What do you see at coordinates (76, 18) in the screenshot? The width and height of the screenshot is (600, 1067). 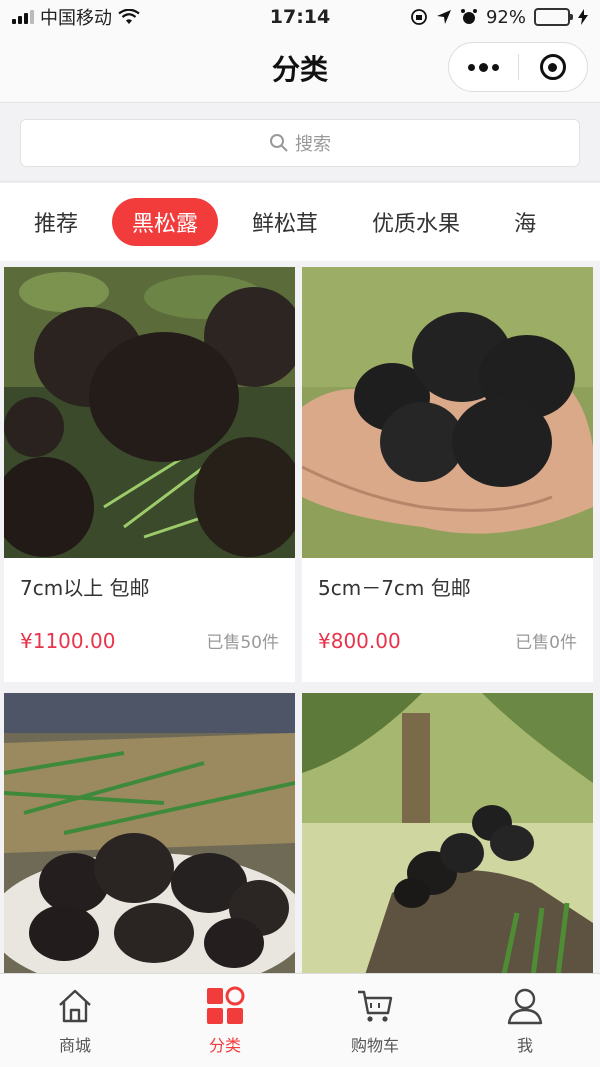 I see `carrier-label: 中国移动` at bounding box center [76, 18].